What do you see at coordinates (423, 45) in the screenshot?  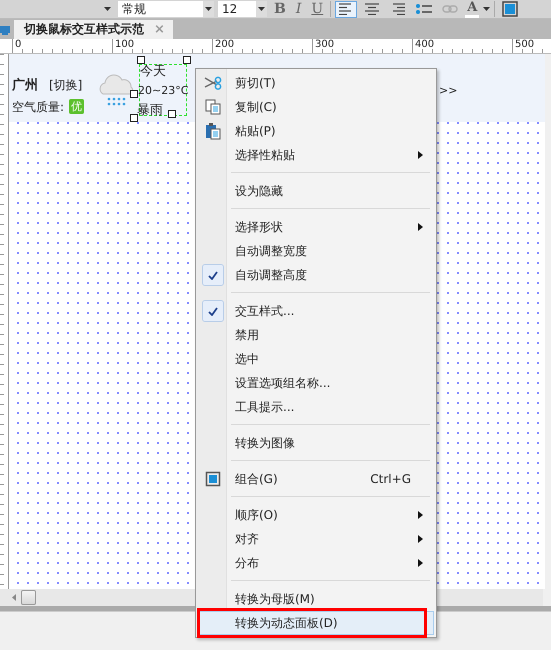 I see `ruler-label: 400` at bounding box center [423, 45].